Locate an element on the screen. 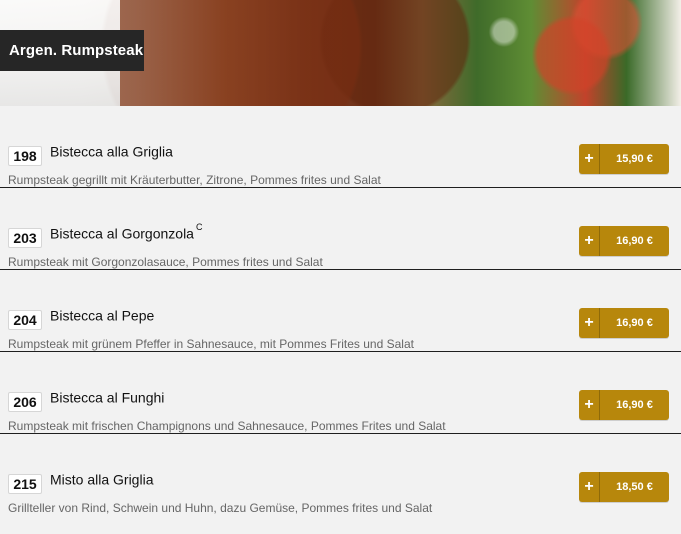 Image resolution: width=681 pixels, height=534 pixels. item-name-text: Bistecca alla Griglia is located at coordinates (111, 151).